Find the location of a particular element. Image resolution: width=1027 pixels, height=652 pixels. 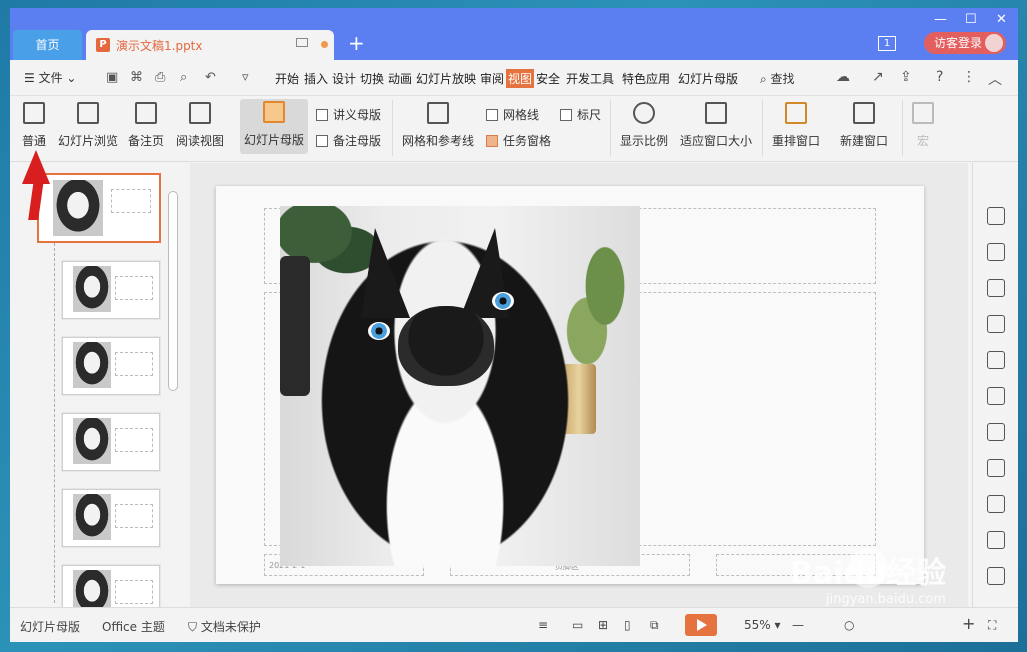

share-icon: ↗ is located at coordinates (878, 77).